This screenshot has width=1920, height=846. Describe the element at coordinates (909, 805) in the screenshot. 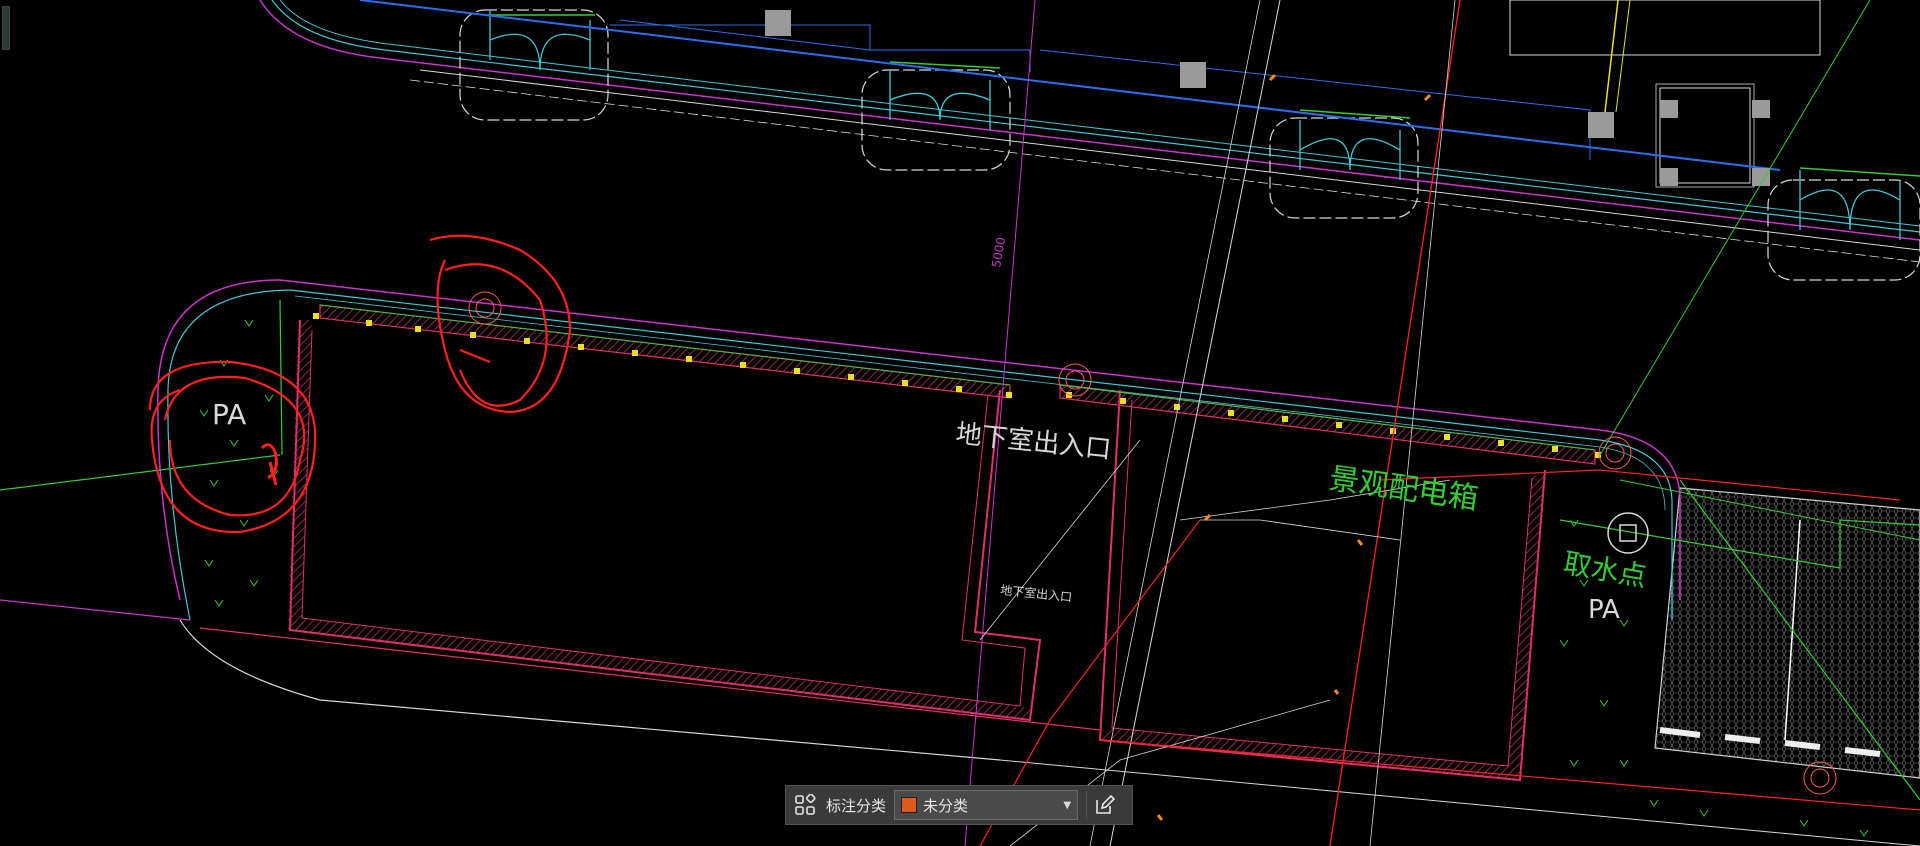

I see `category-color-swatch` at that location.